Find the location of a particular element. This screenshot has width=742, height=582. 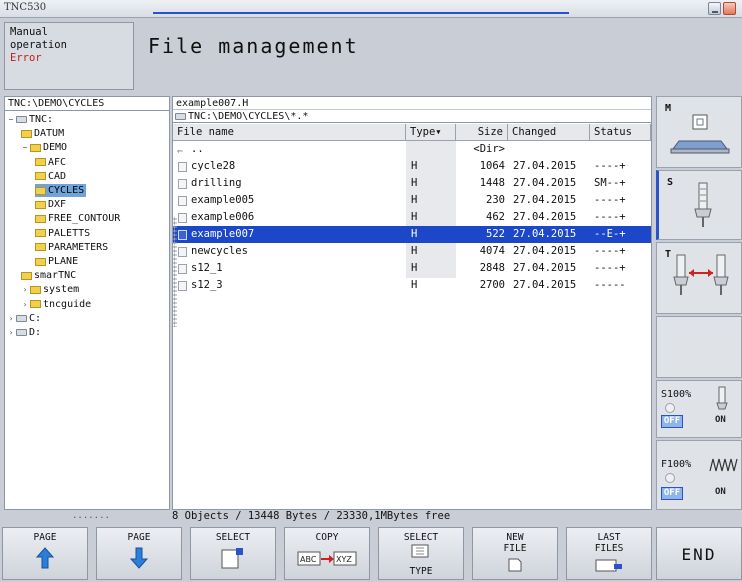

spindle-override: S100% OFF ON is located at coordinates (699, 409).